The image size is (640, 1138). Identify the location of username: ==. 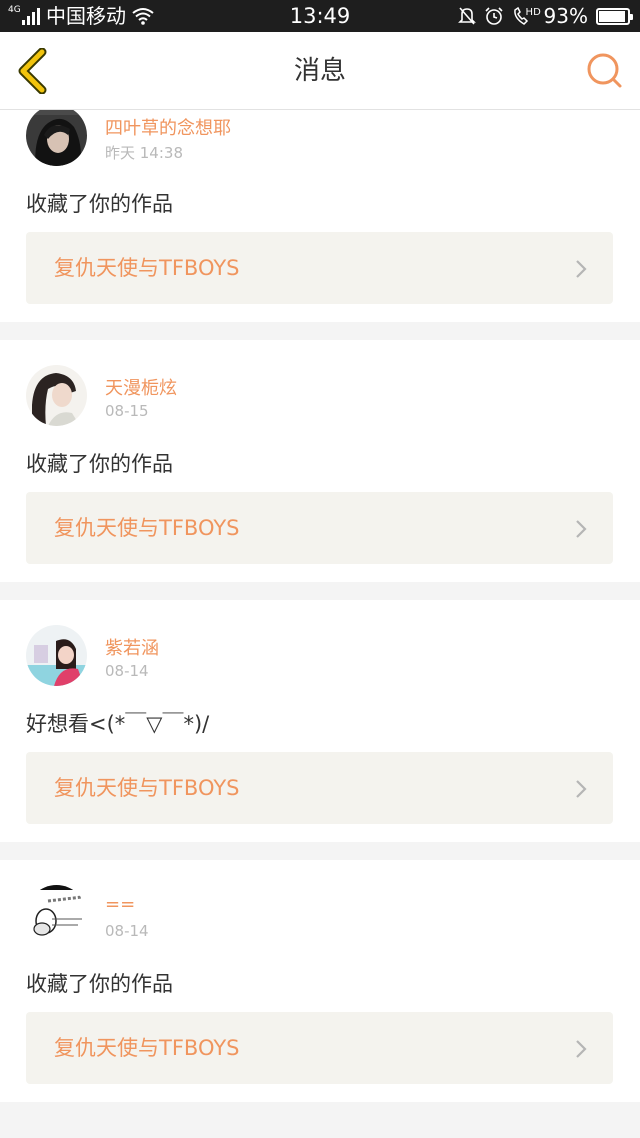
(120, 904).